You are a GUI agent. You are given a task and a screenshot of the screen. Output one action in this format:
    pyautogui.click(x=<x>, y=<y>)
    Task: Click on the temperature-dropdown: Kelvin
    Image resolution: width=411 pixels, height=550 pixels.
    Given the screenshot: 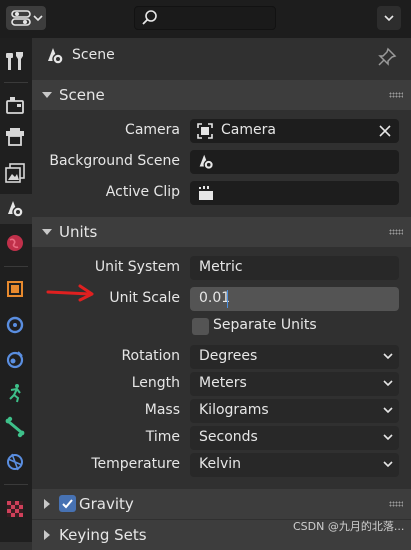 What is the action you would take?
    pyautogui.click(x=294, y=465)
    